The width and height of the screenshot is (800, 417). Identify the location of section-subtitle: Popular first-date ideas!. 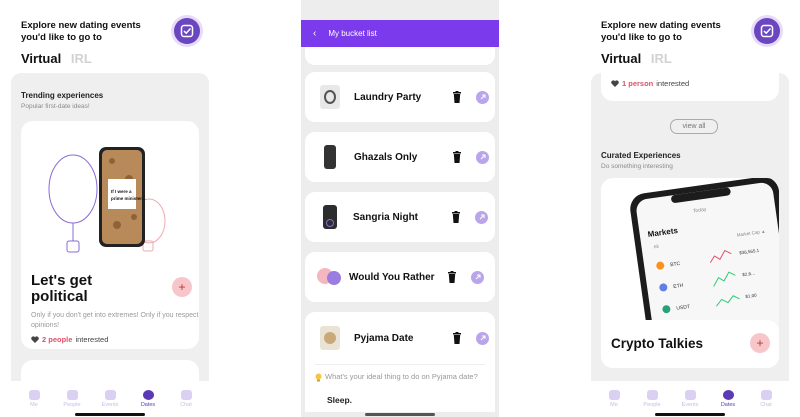
(55, 106).